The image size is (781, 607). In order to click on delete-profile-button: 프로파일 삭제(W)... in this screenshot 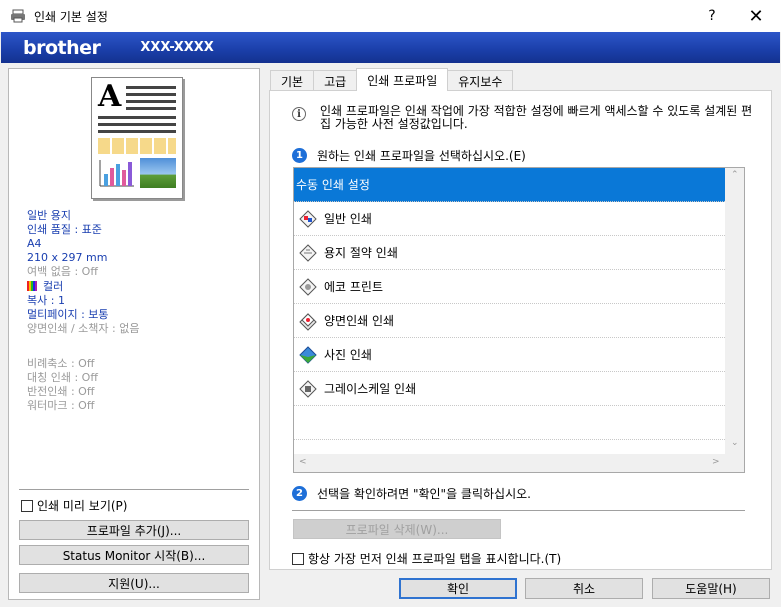, I will do `click(397, 529)`.